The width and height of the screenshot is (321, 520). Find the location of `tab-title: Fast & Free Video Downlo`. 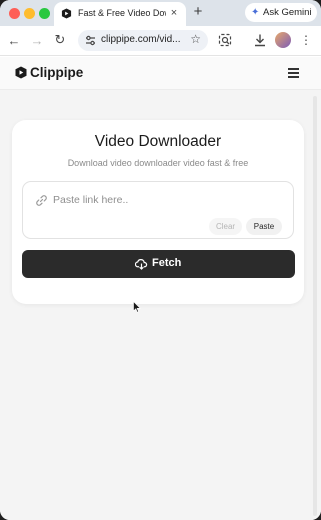

tab-title: Fast & Free Video Downlo is located at coordinates (122, 13).